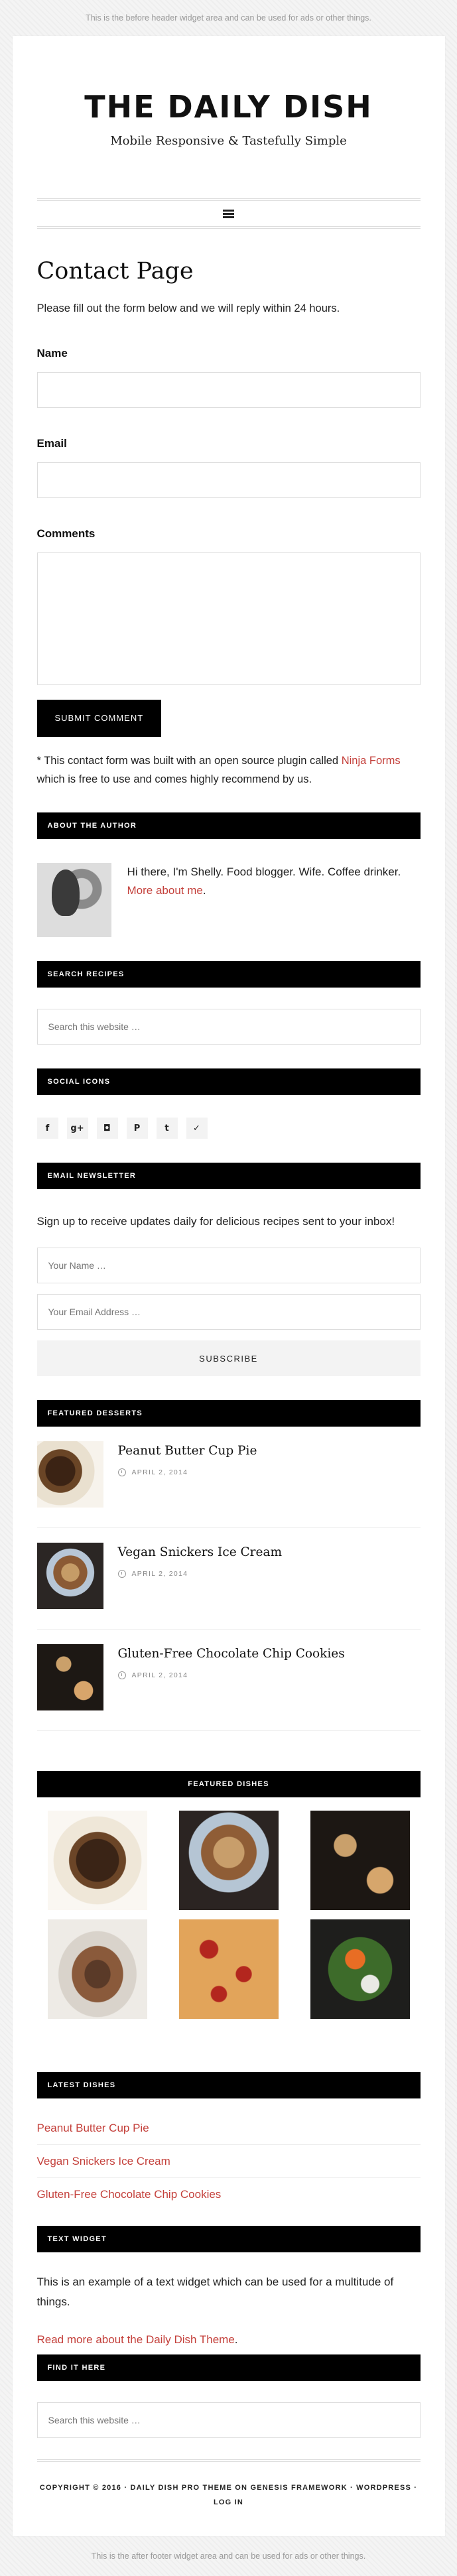 The height and width of the screenshot is (2576, 457). I want to click on find-it-here-widget: FIND IT HERE, so click(228, 2396).